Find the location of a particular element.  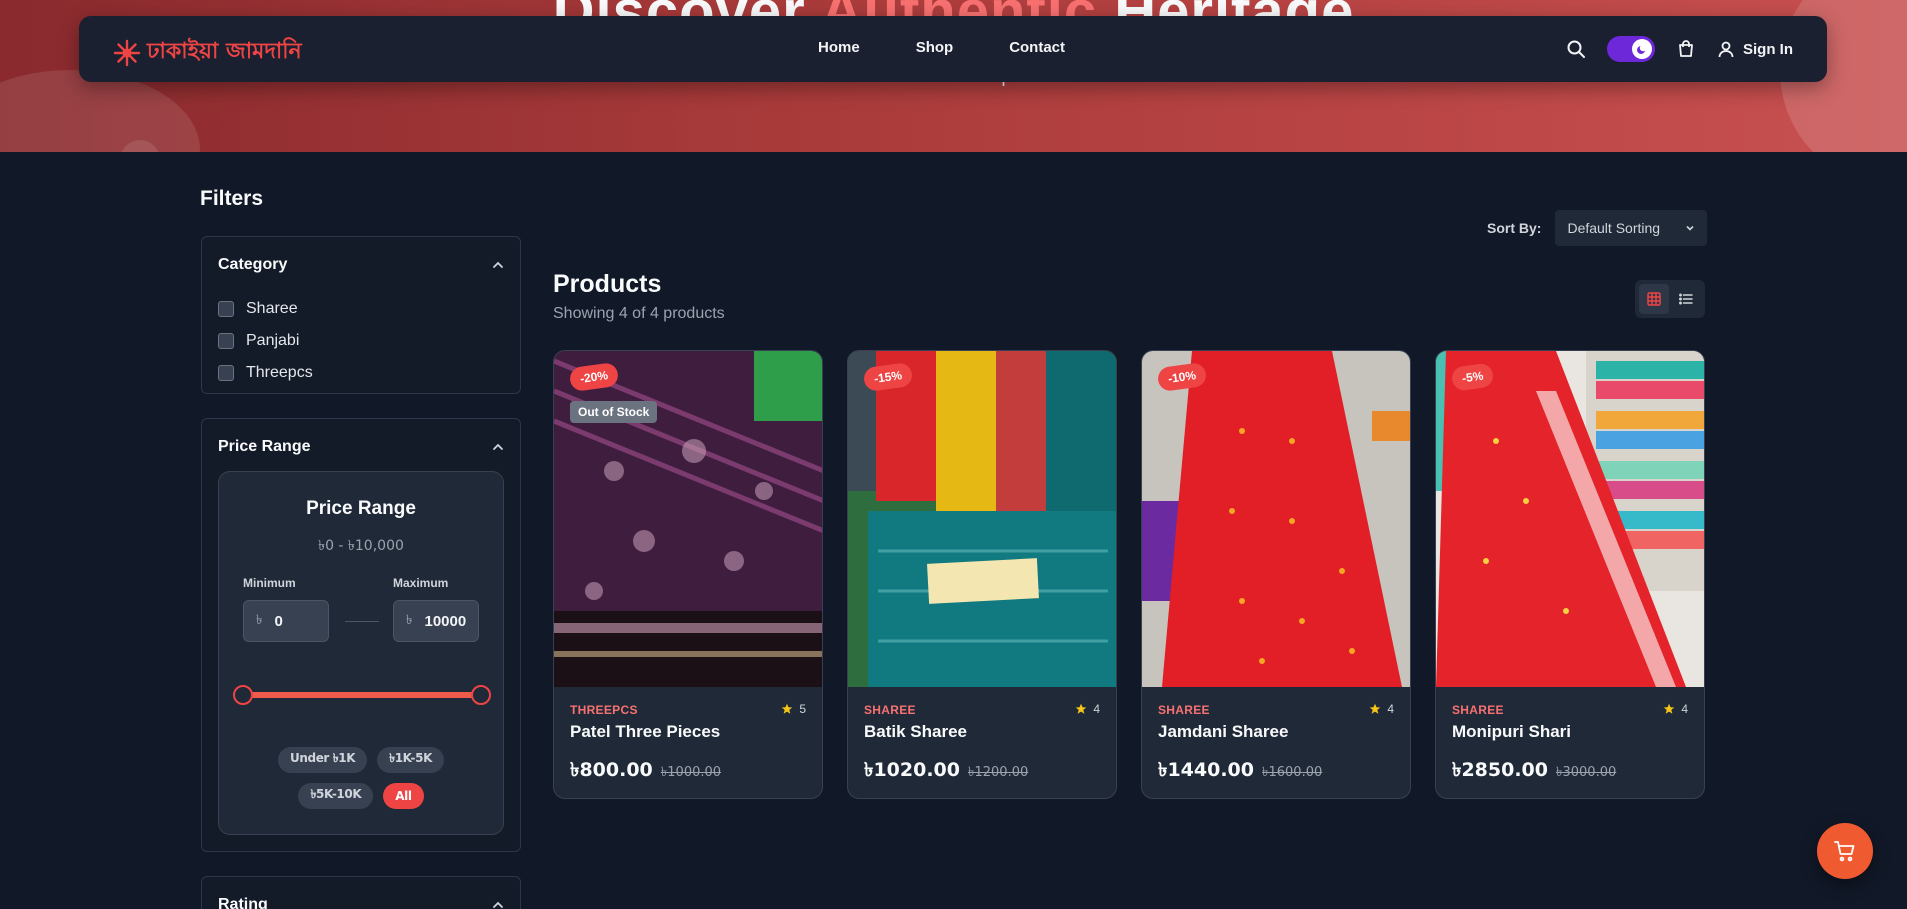

price-slider-max-handle is located at coordinates (481, 695).